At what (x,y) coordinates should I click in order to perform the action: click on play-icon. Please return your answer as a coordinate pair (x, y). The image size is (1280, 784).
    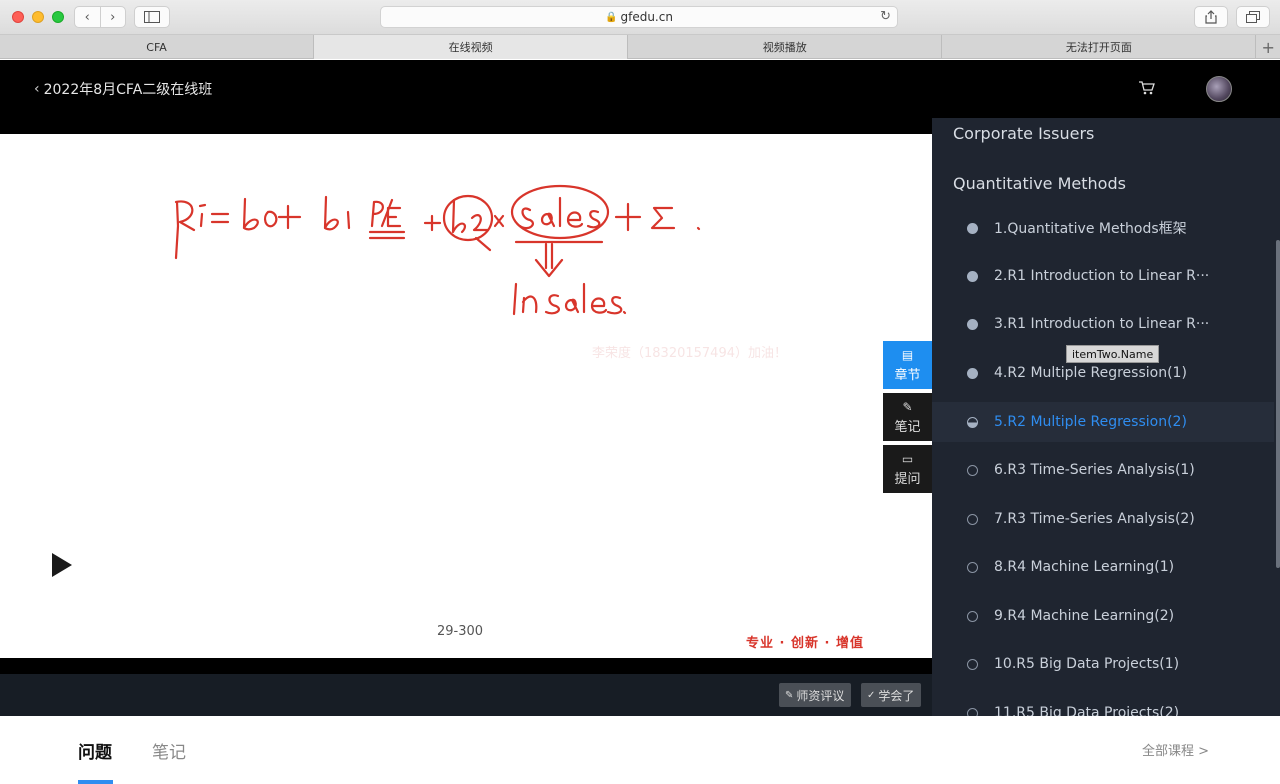
    Looking at the image, I should click on (62, 565).